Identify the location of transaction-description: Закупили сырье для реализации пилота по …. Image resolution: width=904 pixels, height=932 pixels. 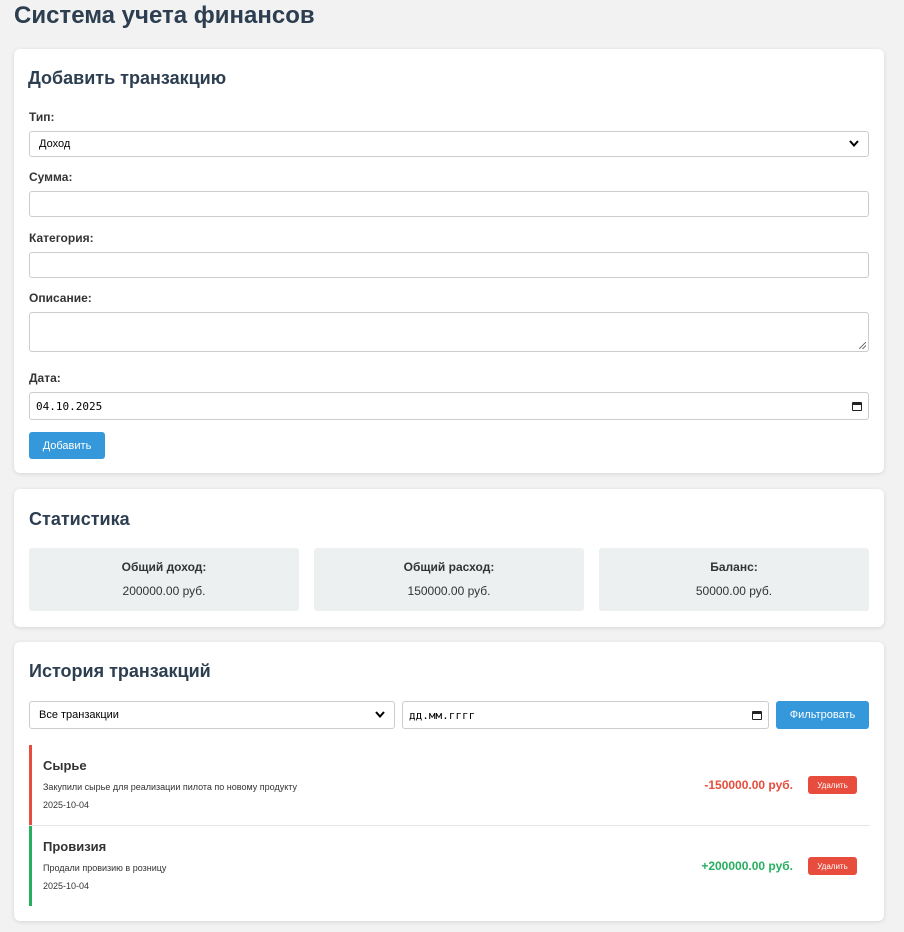
(170, 787).